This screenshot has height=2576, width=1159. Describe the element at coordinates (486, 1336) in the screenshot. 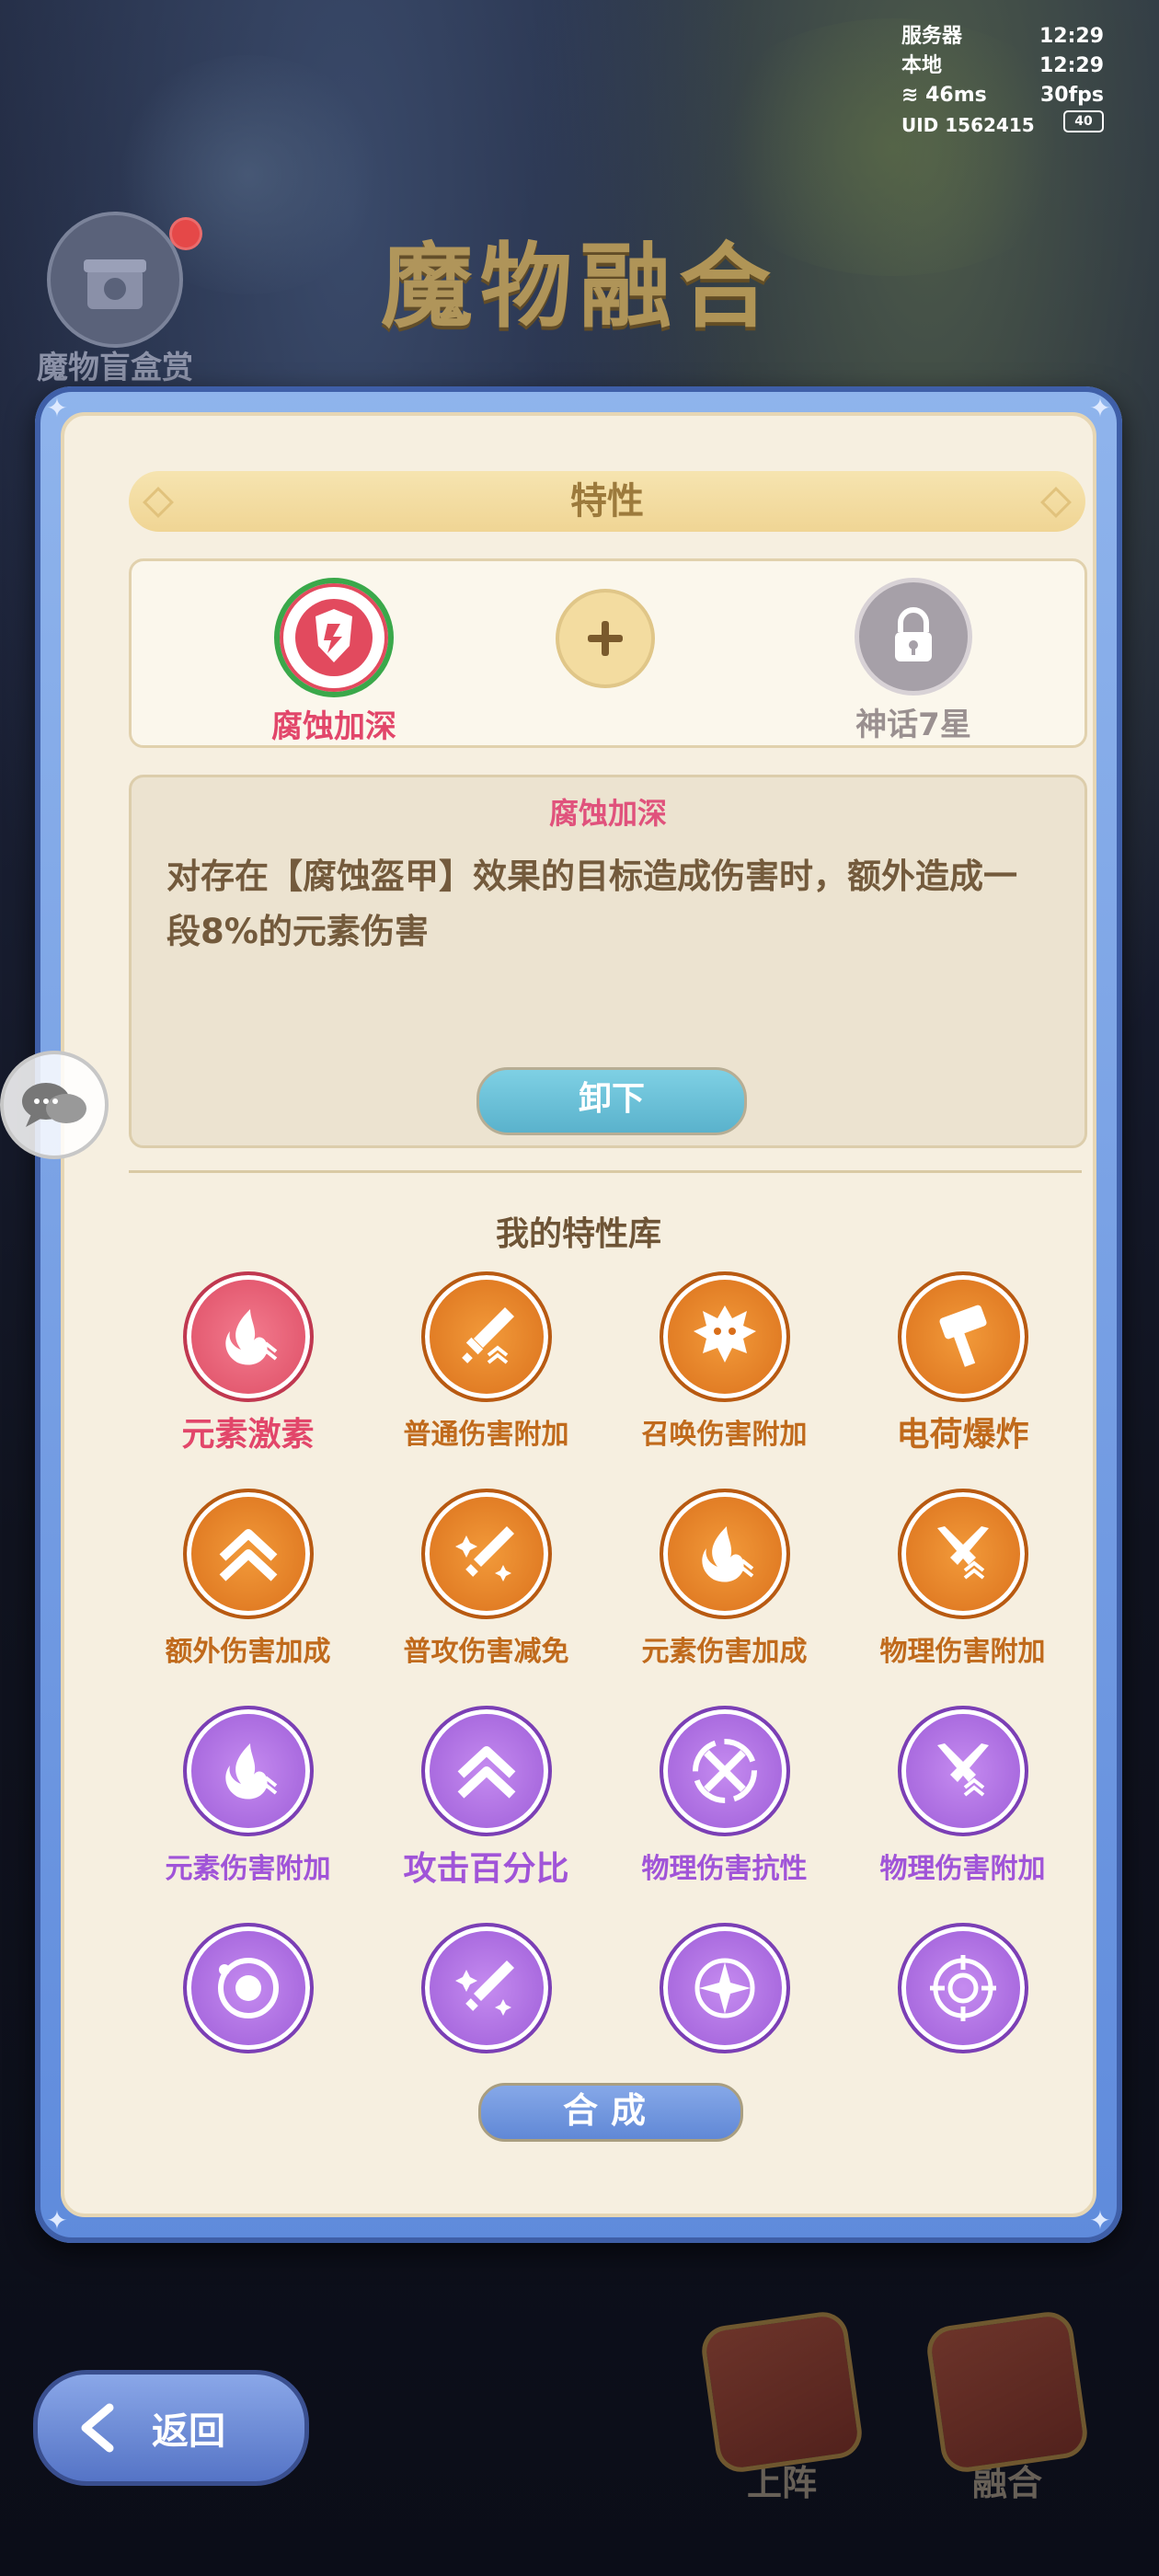

I see `sword-icon` at that location.